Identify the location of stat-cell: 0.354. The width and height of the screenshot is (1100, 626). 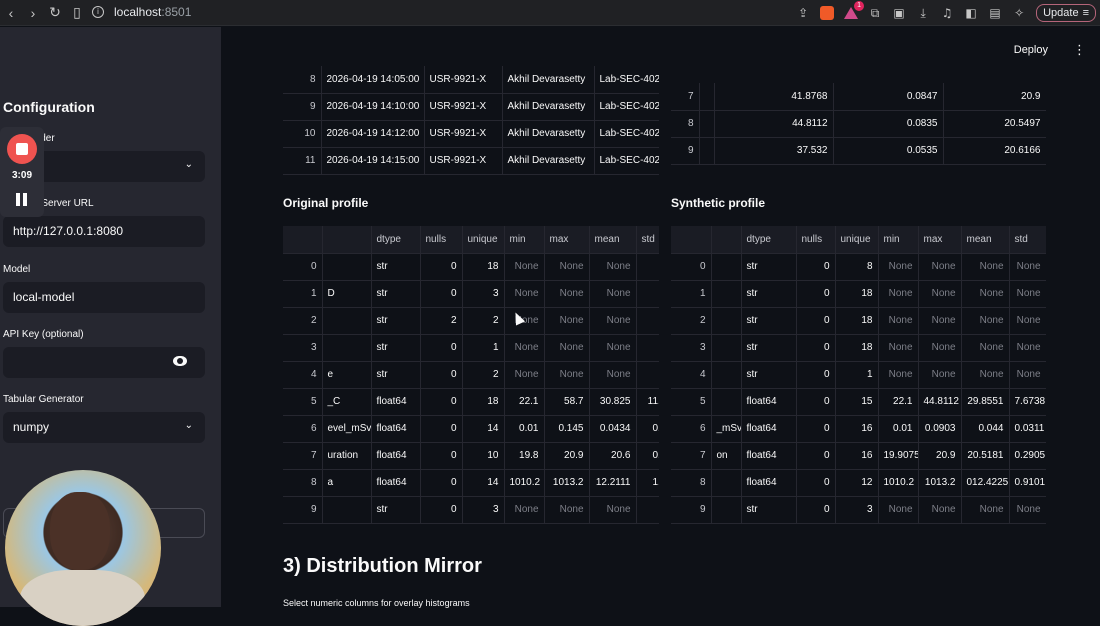
(647, 456).